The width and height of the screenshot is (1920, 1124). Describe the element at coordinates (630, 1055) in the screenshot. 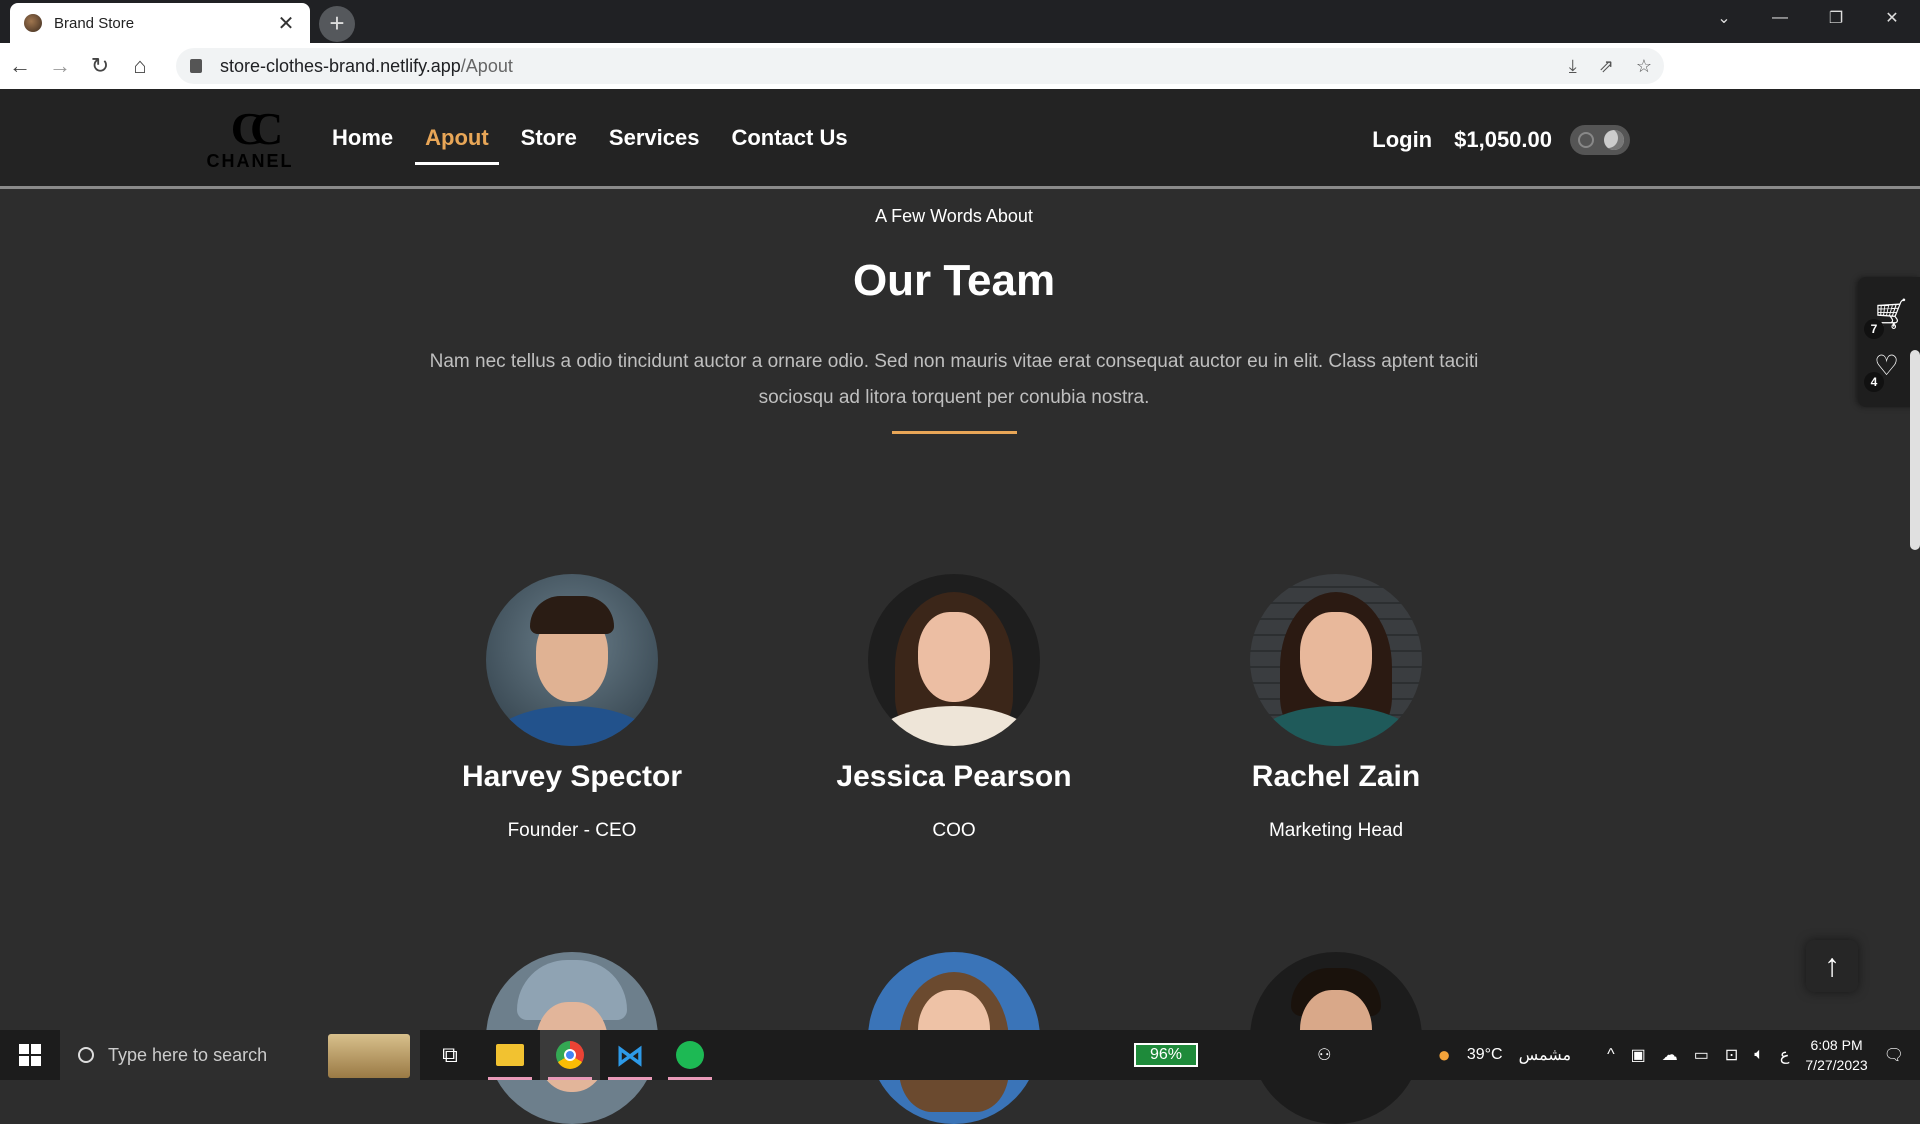

I see `vscode-icon: ⋈` at that location.